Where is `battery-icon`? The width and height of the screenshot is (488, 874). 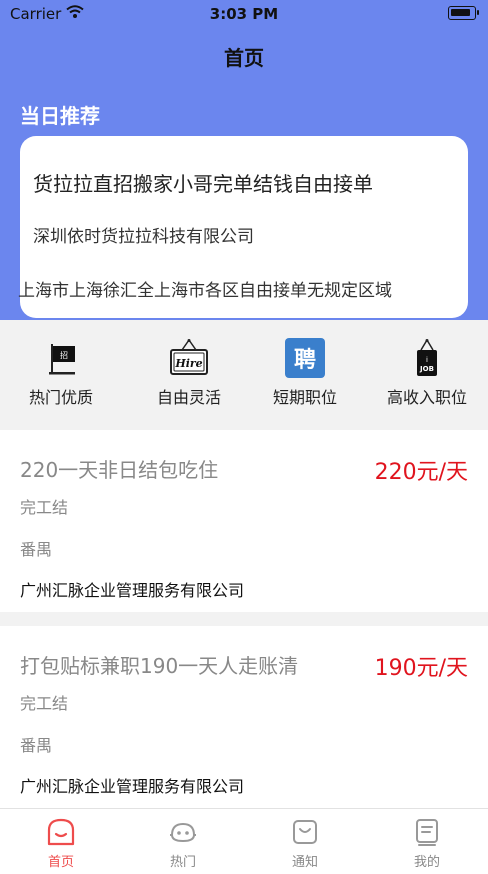 battery-icon is located at coordinates (463, 13).